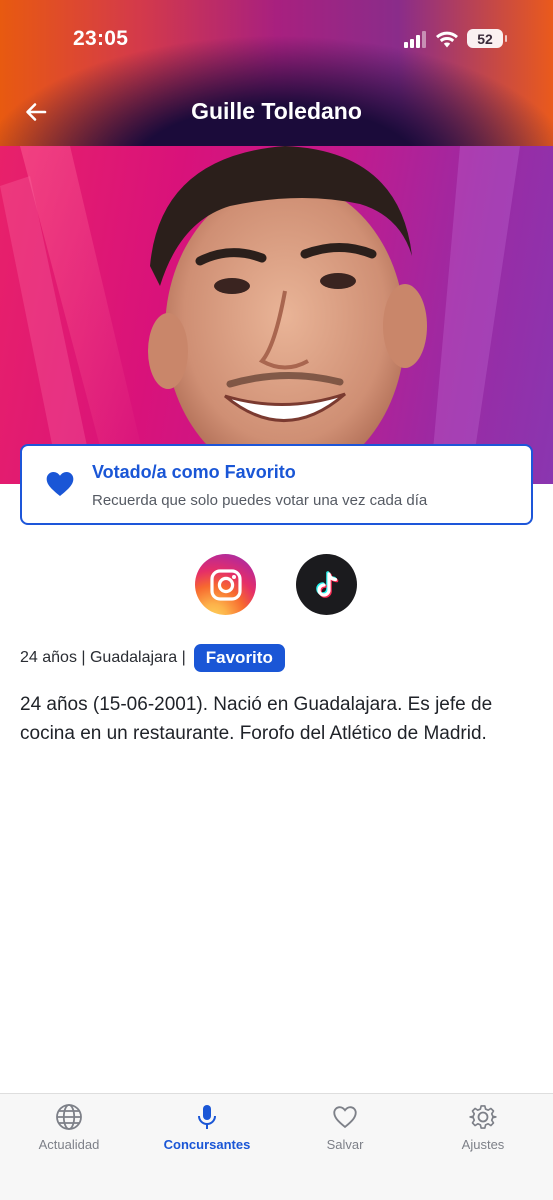 This screenshot has height=1200, width=553. I want to click on tab-actualidad: Actualidad, so click(69, 1132).